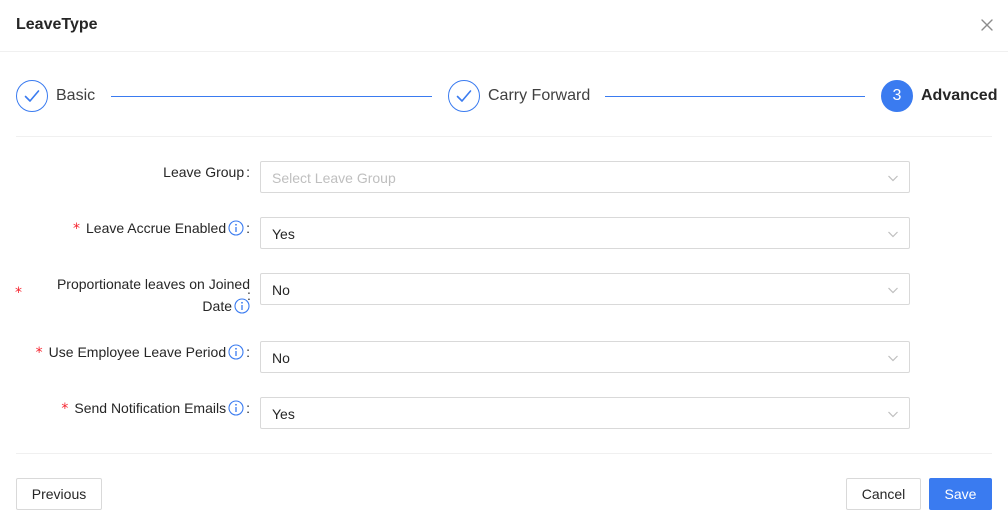  What do you see at coordinates (585, 233) in the screenshot?
I see `leave-accrue-select: Yes` at bounding box center [585, 233].